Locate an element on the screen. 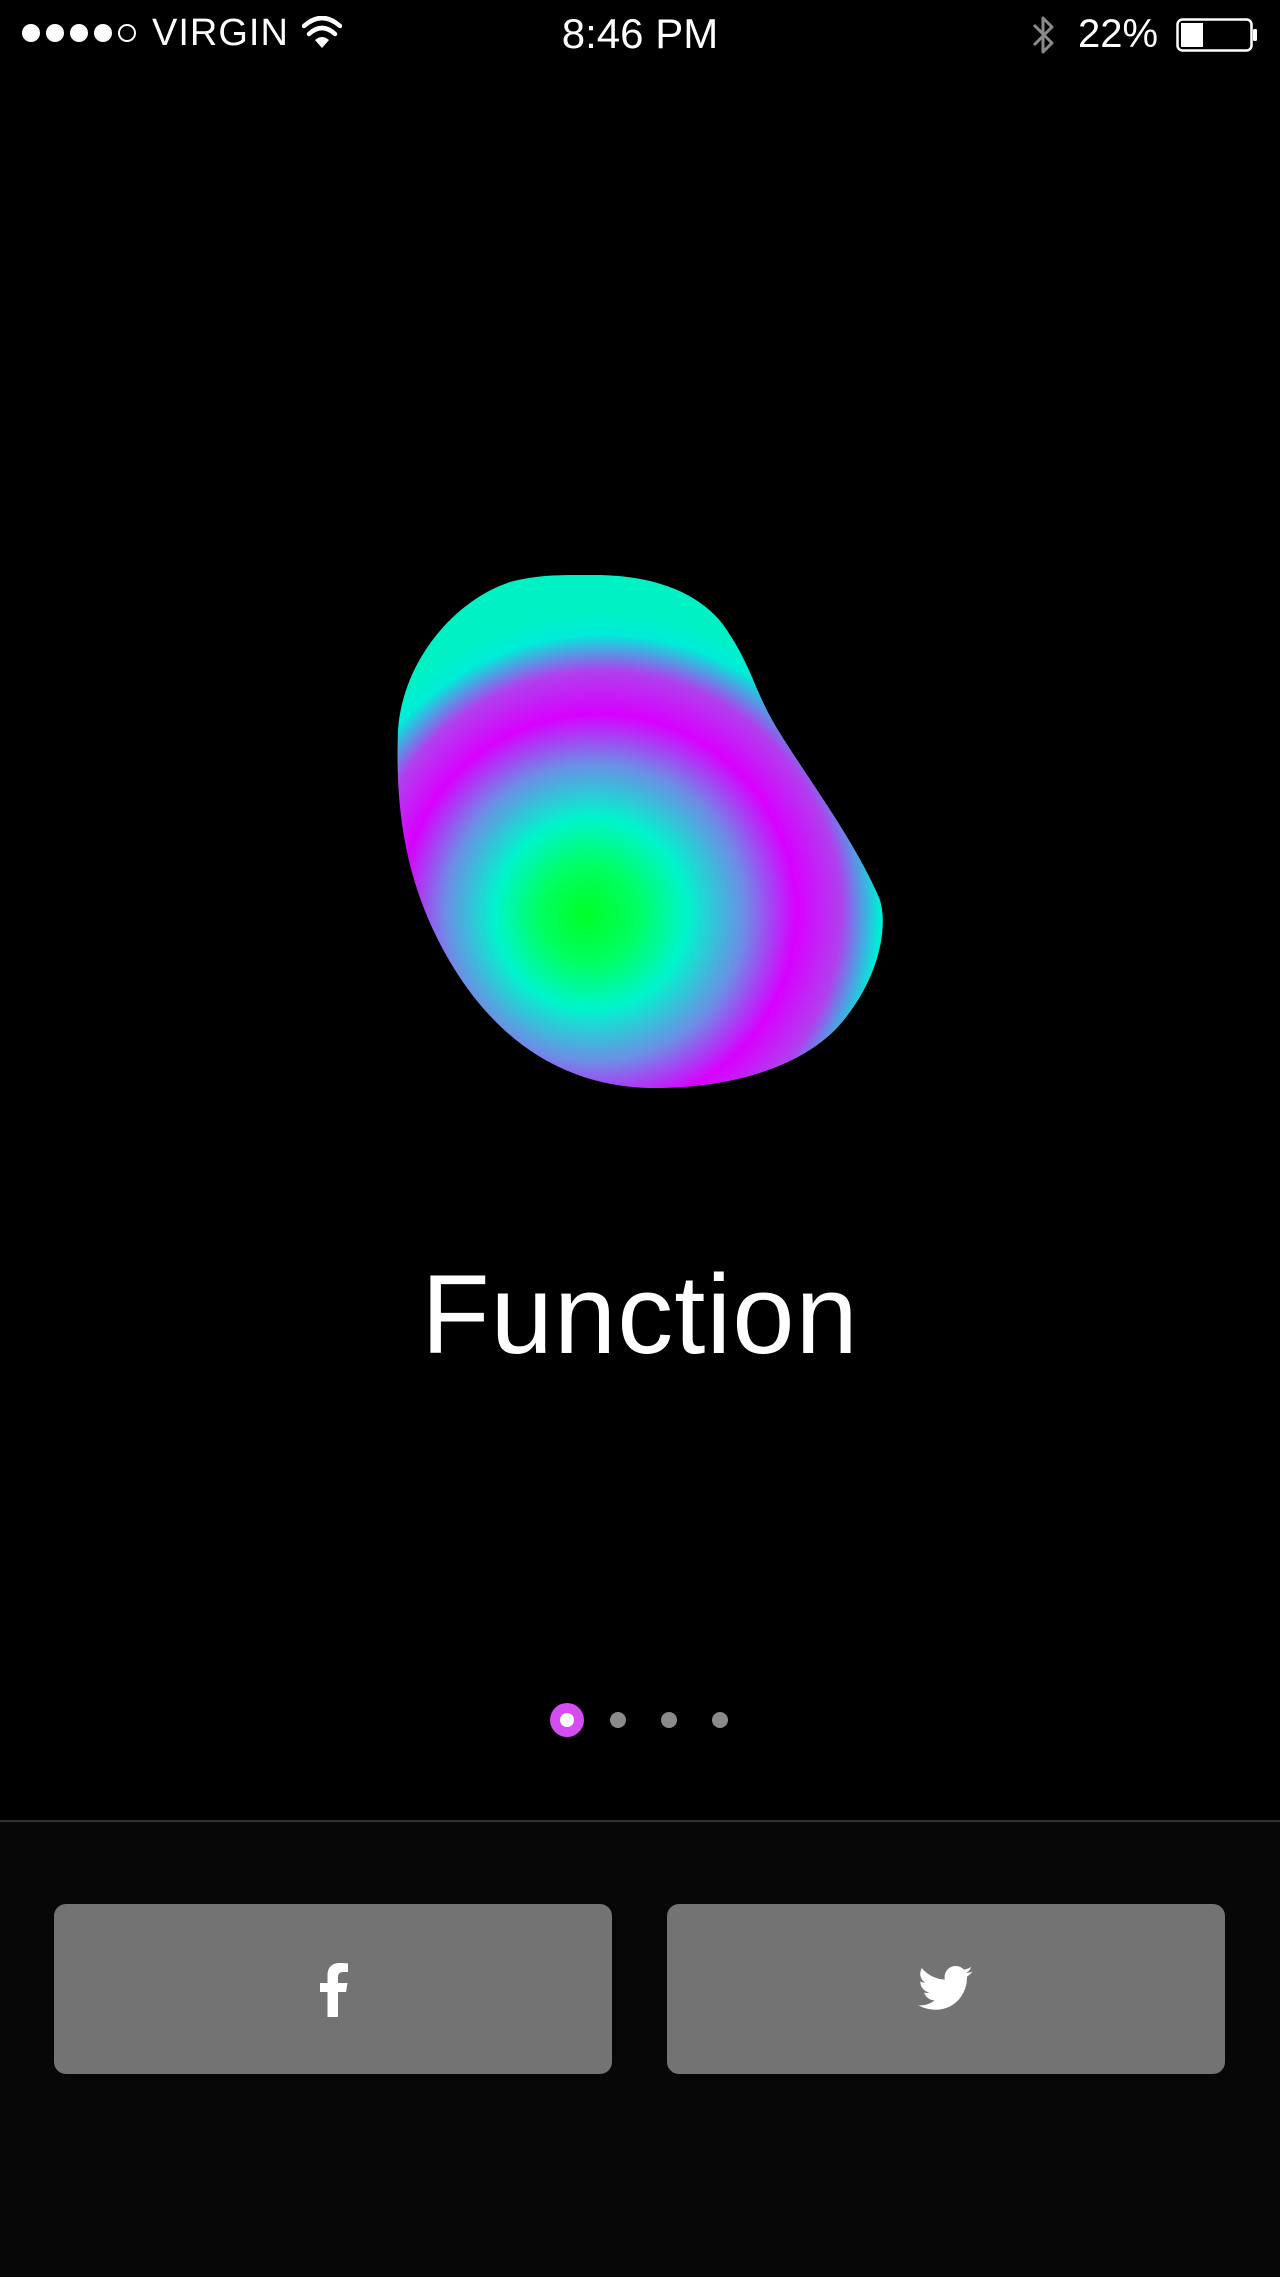 This screenshot has width=1280, height=2277. twitter-icon is located at coordinates (945, 1988).